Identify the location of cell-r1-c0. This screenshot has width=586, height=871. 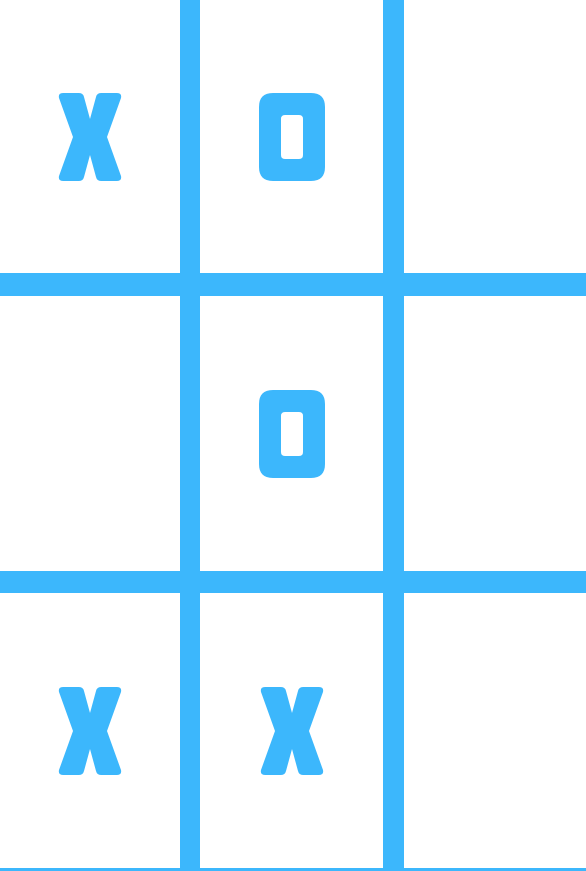
(90, 433).